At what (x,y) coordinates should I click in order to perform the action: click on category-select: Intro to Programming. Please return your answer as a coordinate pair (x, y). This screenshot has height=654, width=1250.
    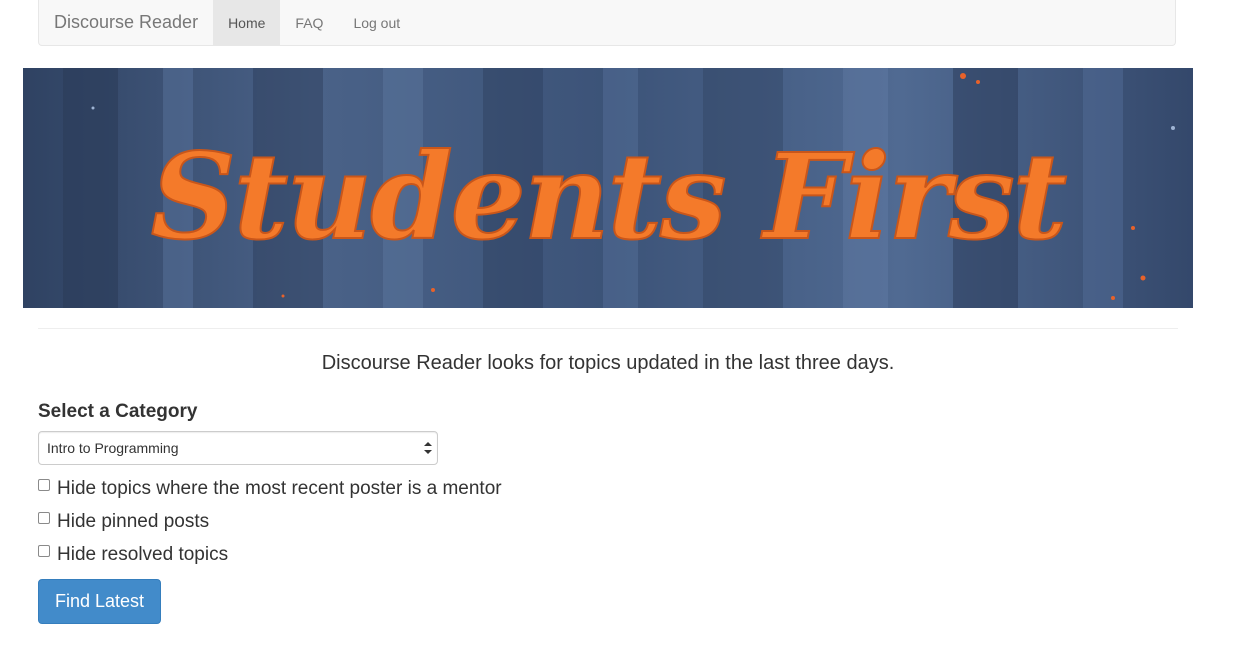
    Looking at the image, I should click on (238, 448).